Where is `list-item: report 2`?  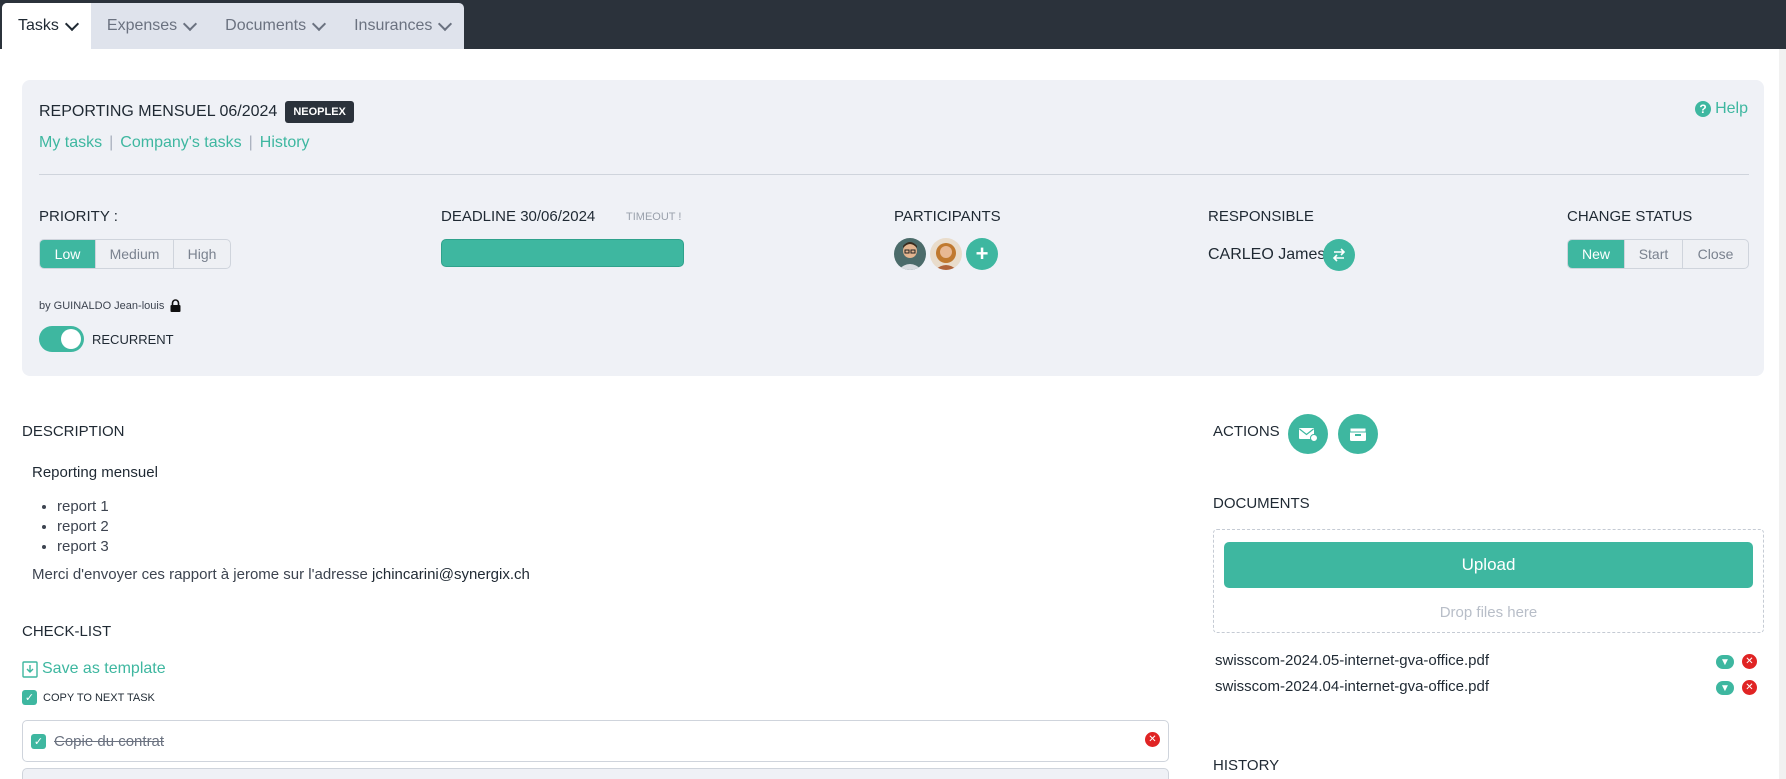 list-item: report 2 is located at coordinates (83, 527).